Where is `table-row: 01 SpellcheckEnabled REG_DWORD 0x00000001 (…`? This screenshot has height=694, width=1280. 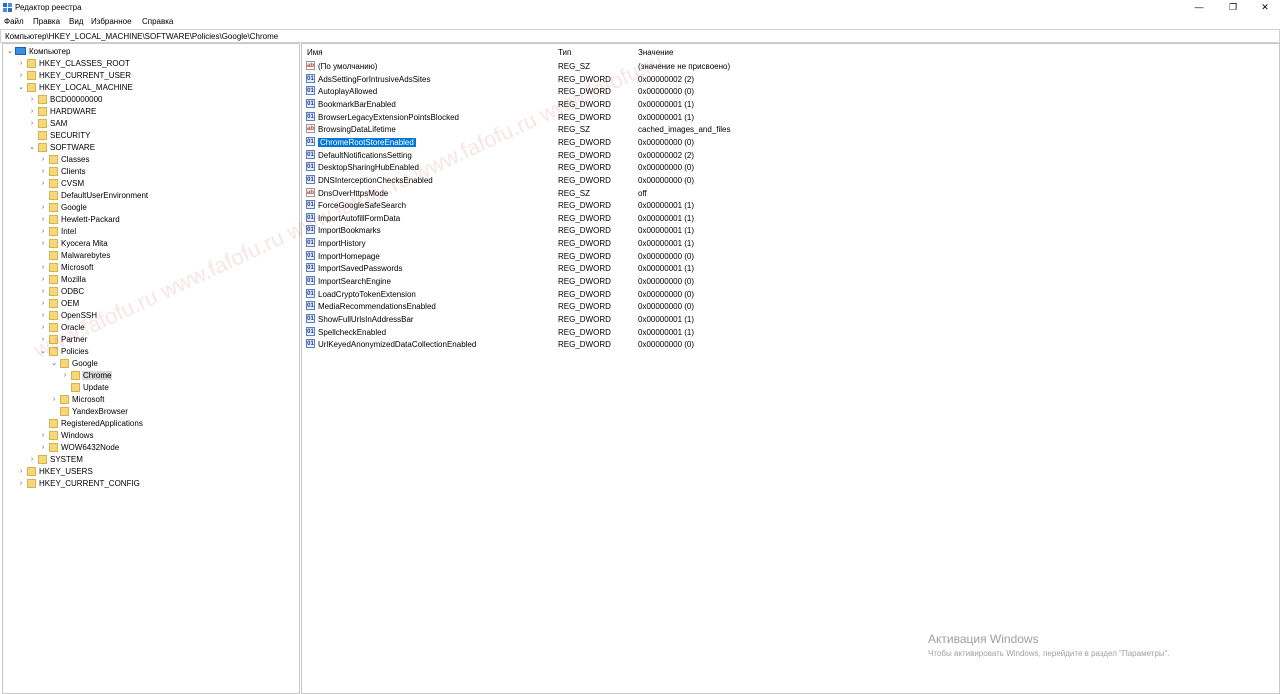
table-row: 01 SpellcheckEnabled REG_DWORD 0x00000001 (… is located at coordinates (790, 332).